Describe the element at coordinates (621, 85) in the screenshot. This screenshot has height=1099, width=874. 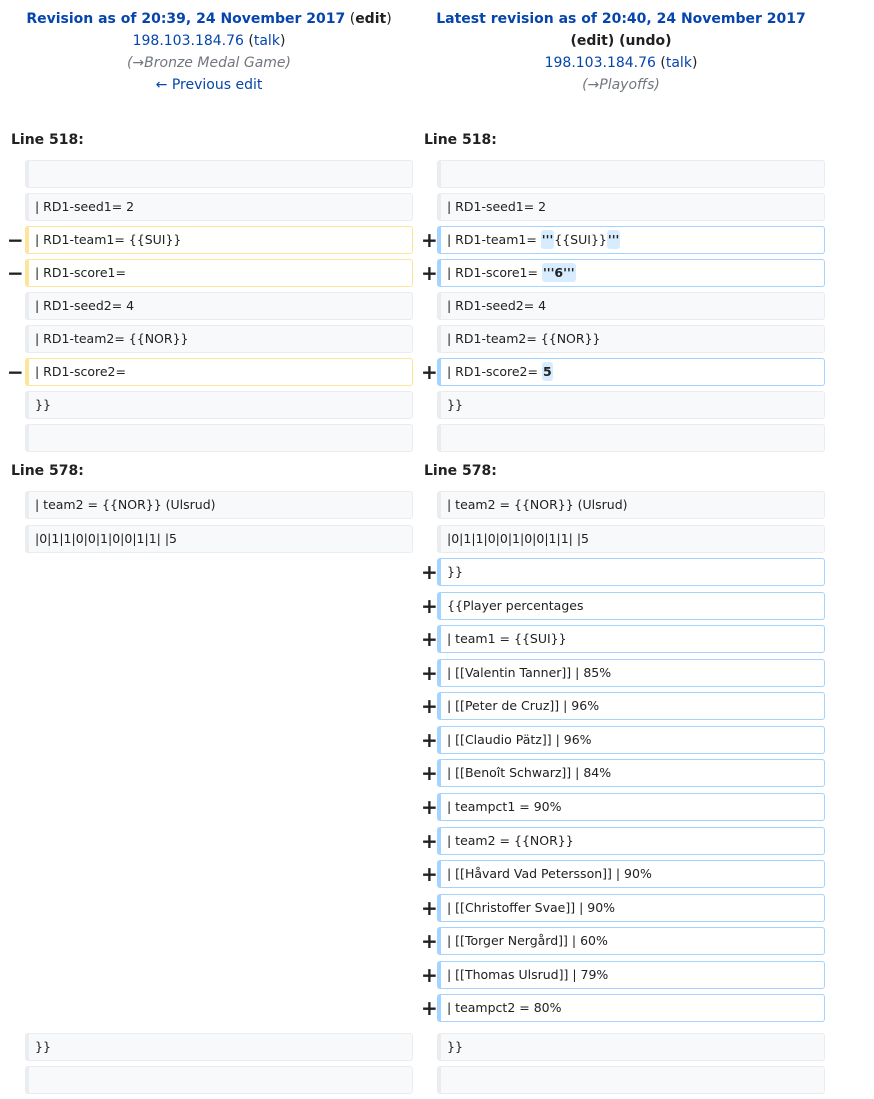
I see `new-edit-summary: (→Playoffs)` at that location.